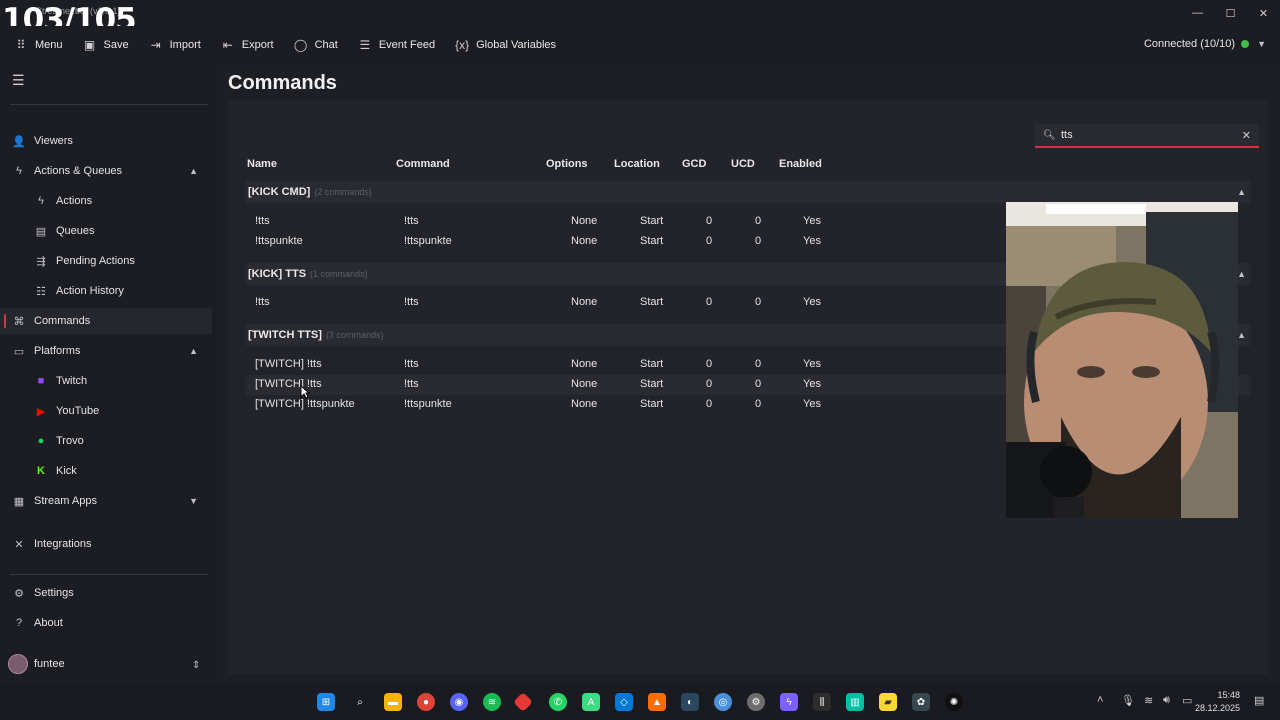 The width and height of the screenshot is (1280, 720). What do you see at coordinates (1217, 708) in the screenshot?
I see `clock-date: 28.12.2025` at bounding box center [1217, 708].